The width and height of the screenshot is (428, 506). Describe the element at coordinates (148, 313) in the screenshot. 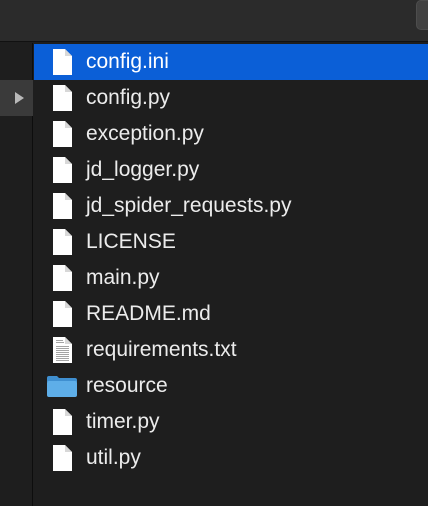

I see `file-name: README.md` at that location.